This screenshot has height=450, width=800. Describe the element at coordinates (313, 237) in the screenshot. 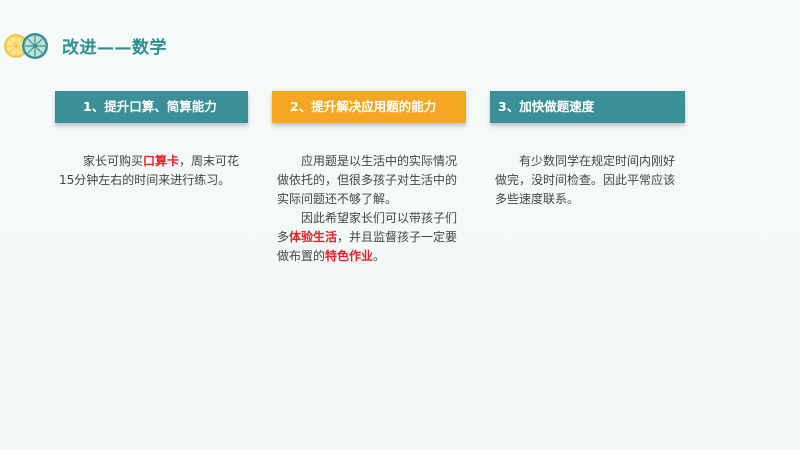

I see `highlight-text: 体验生活` at that location.